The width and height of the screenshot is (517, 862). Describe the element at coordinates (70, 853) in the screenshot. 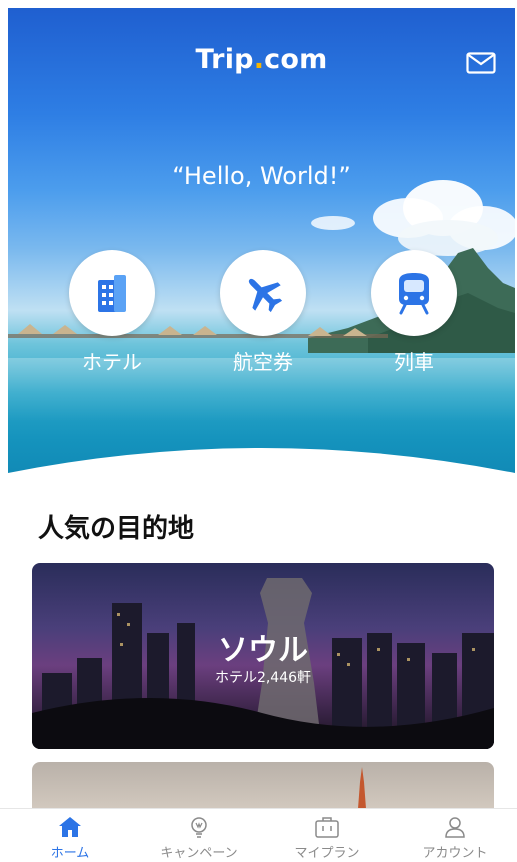

I see `tab-home-label: ホーム` at that location.